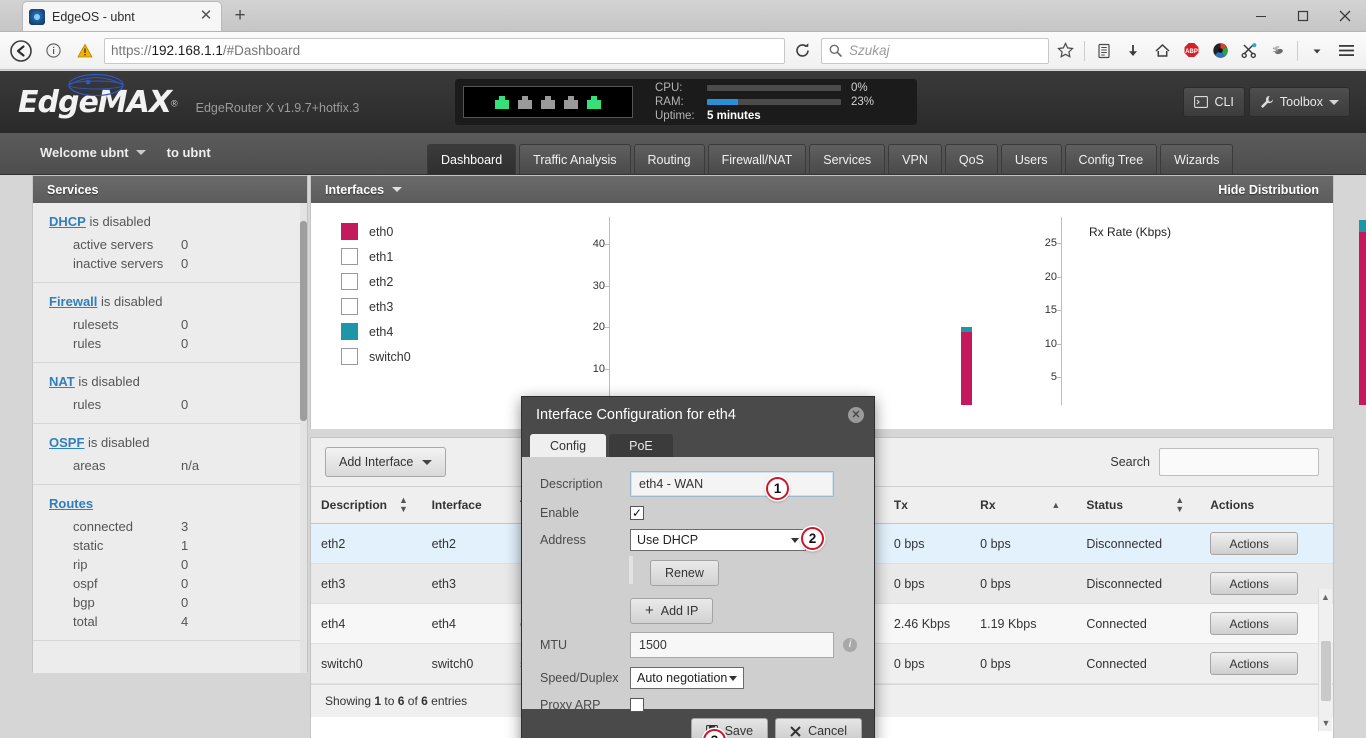  I want to click on renew-button: Renew, so click(684, 573).